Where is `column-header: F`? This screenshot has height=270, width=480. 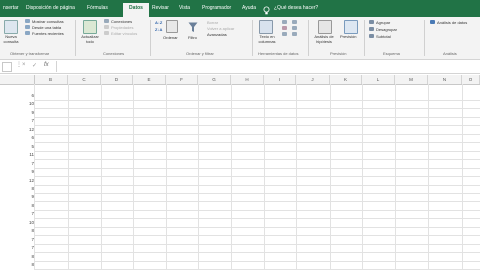 column-header: F is located at coordinates (182, 79).